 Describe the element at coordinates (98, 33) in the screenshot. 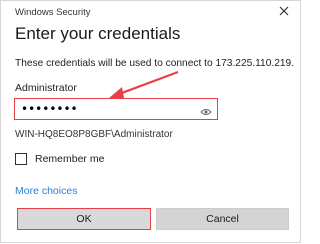

I see `dialog-heading: Enter your credentials` at that location.